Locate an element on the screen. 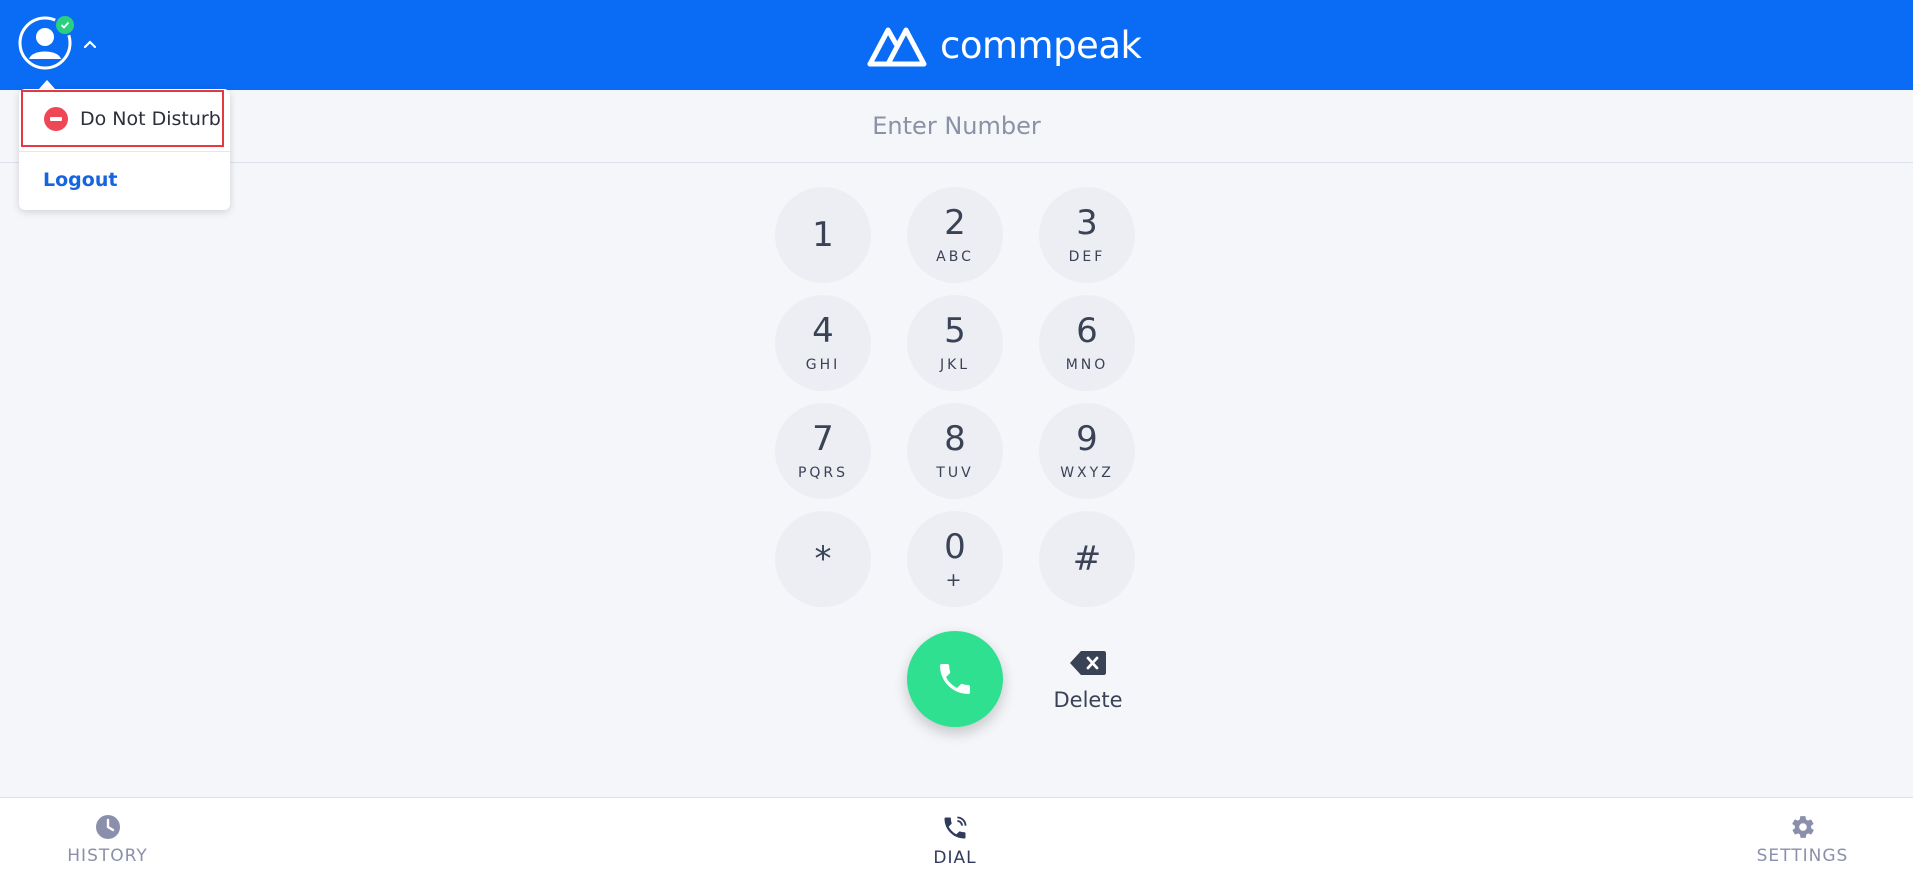  phone-number-input is located at coordinates (956, 126).